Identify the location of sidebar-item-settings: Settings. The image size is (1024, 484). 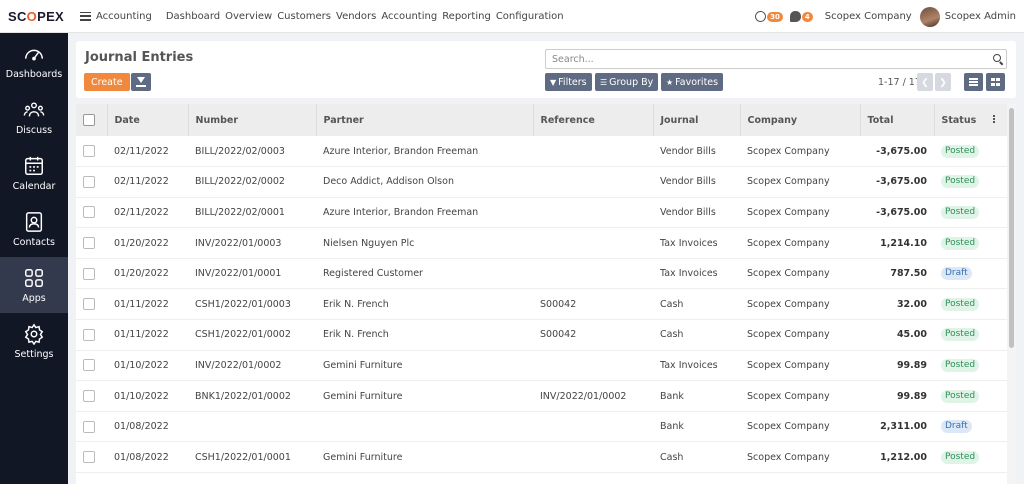
(34, 341).